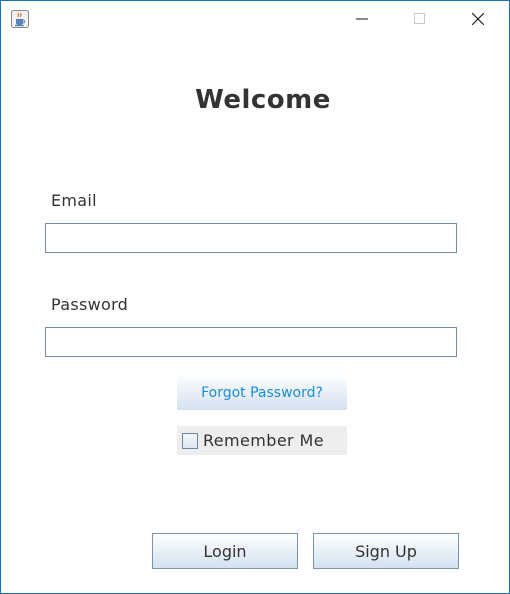 The width and height of the screenshot is (510, 594). I want to click on forgot-password-button: Forgot Password?, so click(262, 392).